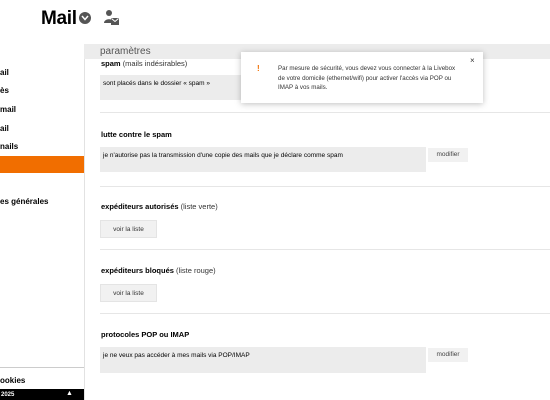 The width and height of the screenshot is (550, 400). I want to click on section-subtitle-blacklist: (liste rouge), so click(196, 270).